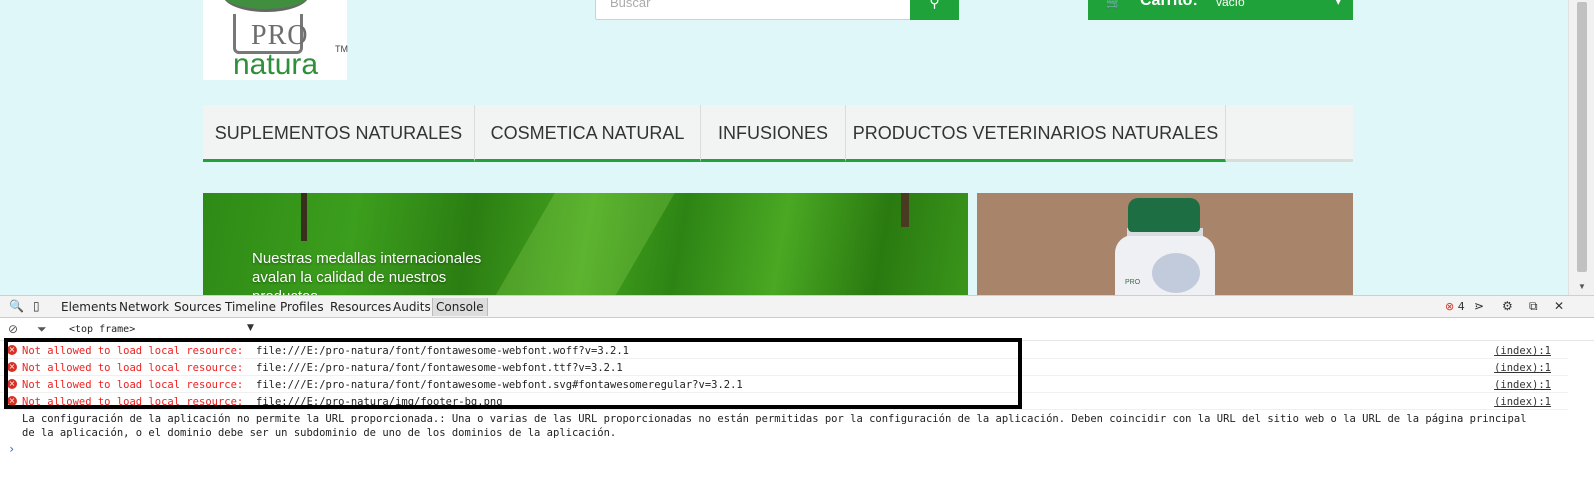  I want to click on bottle-label-art, so click(1176, 273).